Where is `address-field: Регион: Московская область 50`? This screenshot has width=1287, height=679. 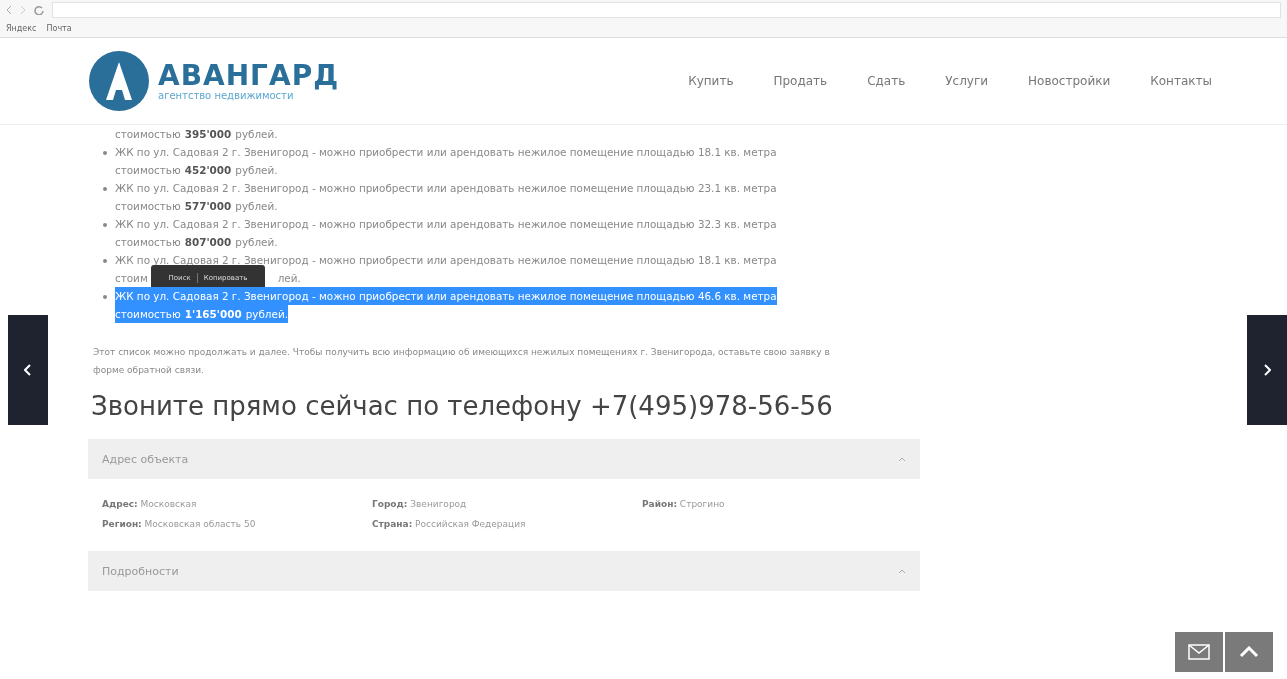
address-field: Регион: Московская область 50 is located at coordinates (237, 524).